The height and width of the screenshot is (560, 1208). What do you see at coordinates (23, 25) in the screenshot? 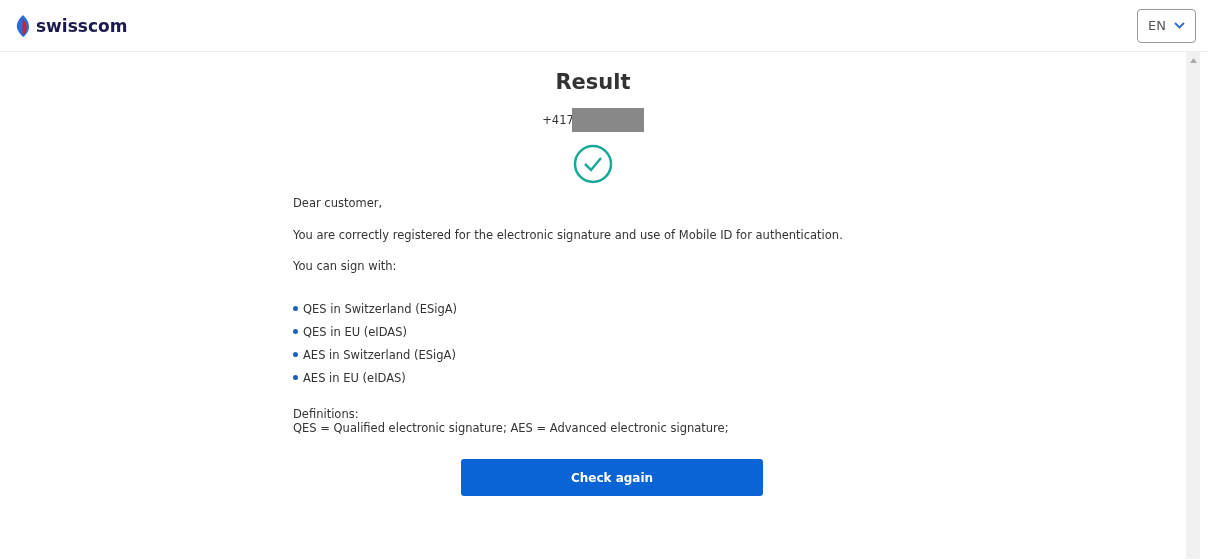
I see `logo-icon` at bounding box center [23, 25].